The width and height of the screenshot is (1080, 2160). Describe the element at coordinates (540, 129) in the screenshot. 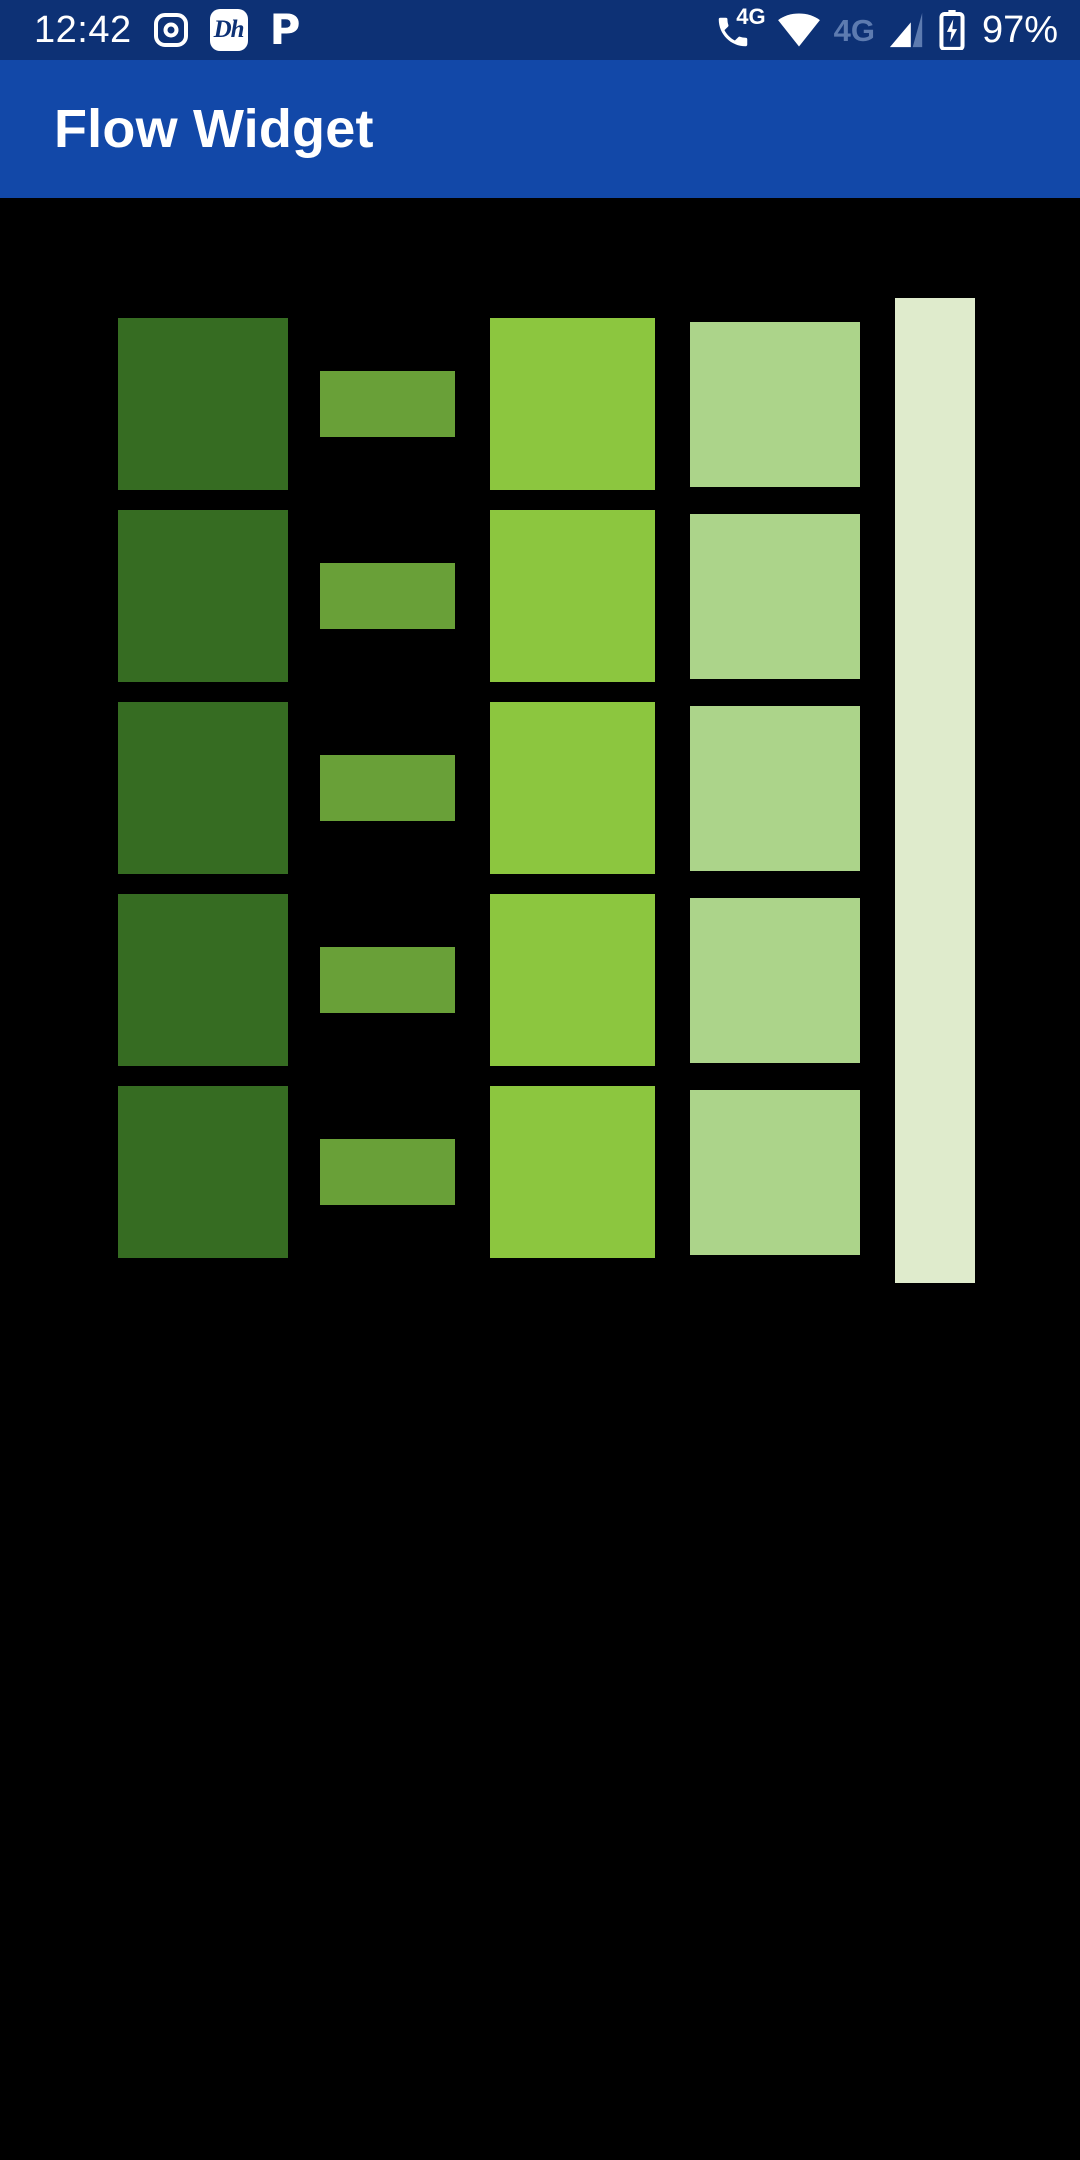

I see `app-bar: Flow Widget` at that location.